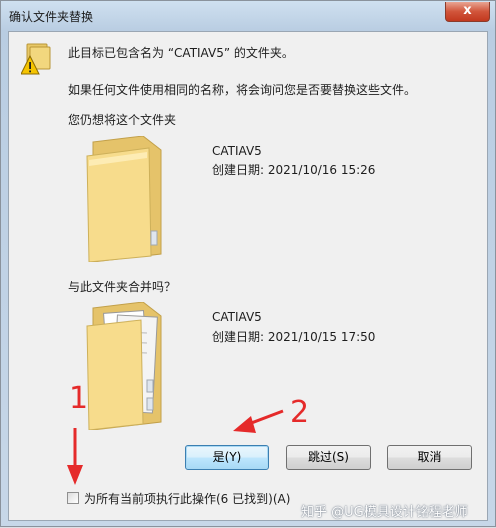  I want to click on watermark: 知乎 @UG模具设计铭程老师, so click(384, 512).